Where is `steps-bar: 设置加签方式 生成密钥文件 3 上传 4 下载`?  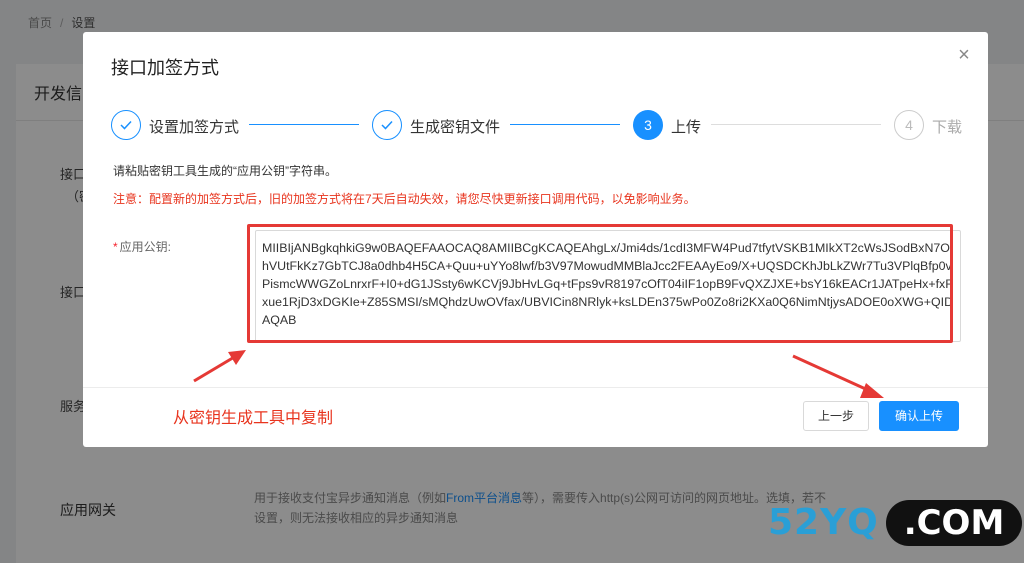 steps-bar: 设置加签方式 生成密钥文件 3 上传 4 下载 is located at coordinates (537, 126).